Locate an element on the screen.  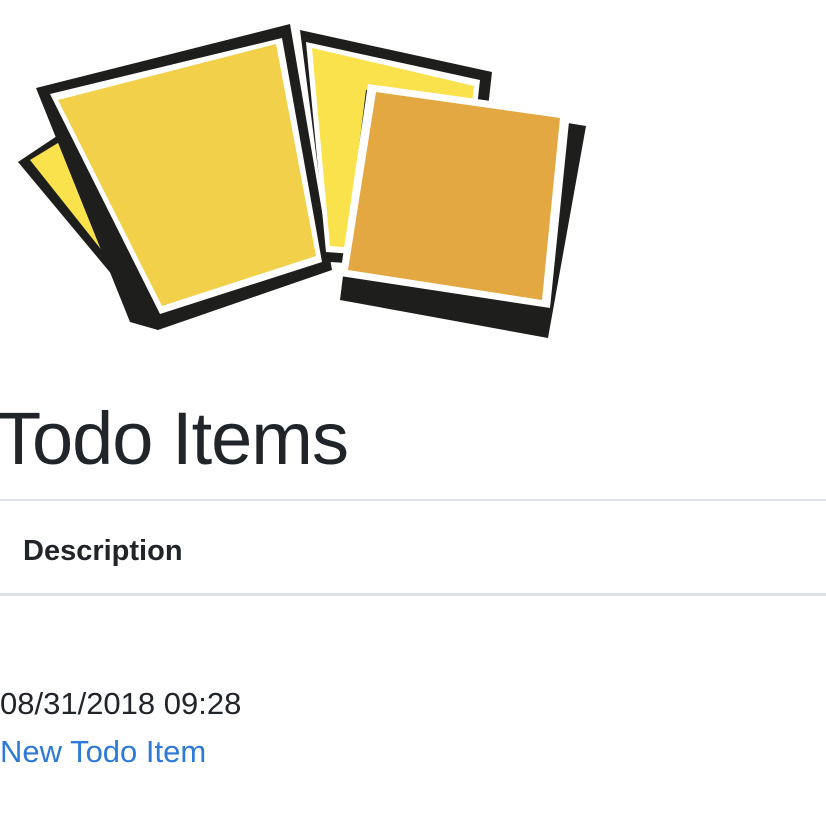
item-timestamp: 08/31/2018 09:28 is located at coordinates (121, 703).